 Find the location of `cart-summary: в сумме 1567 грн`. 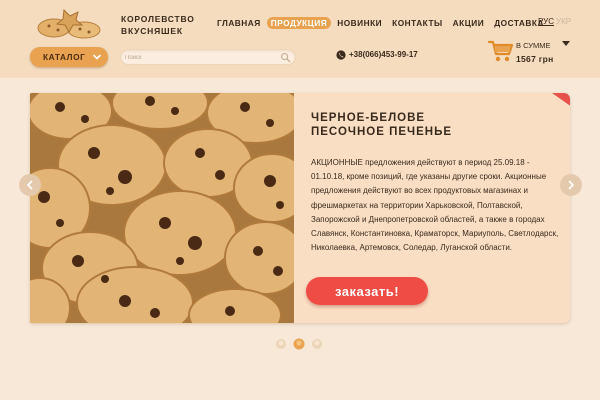

cart-summary: в сумме 1567 грн is located at coordinates (535, 52).